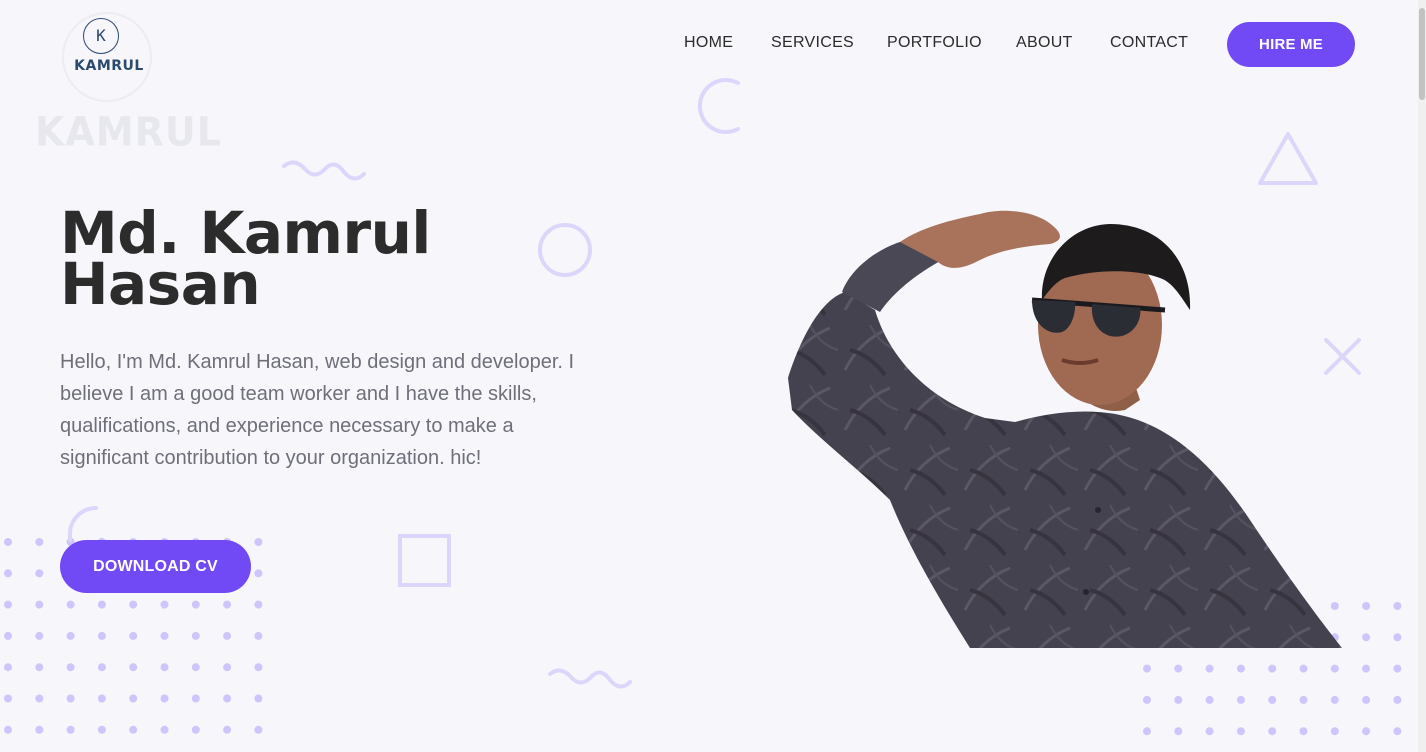 The width and height of the screenshot is (1426, 752). What do you see at coordinates (1422, 376) in the screenshot?
I see `page-scrollbar` at bounding box center [1422, 376].